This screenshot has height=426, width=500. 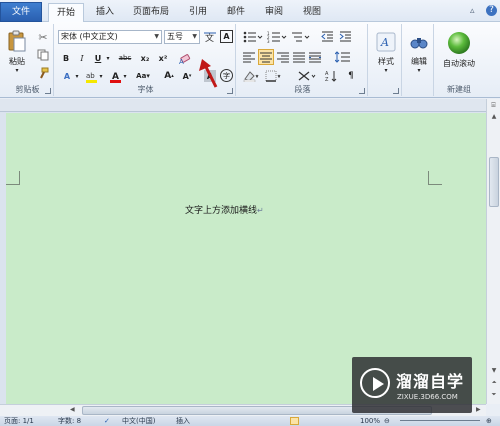 What do you see at coordinates (459, 89) in the screenshot?
I see `new-group-label: 新建组` at bounding box center [459, 89].